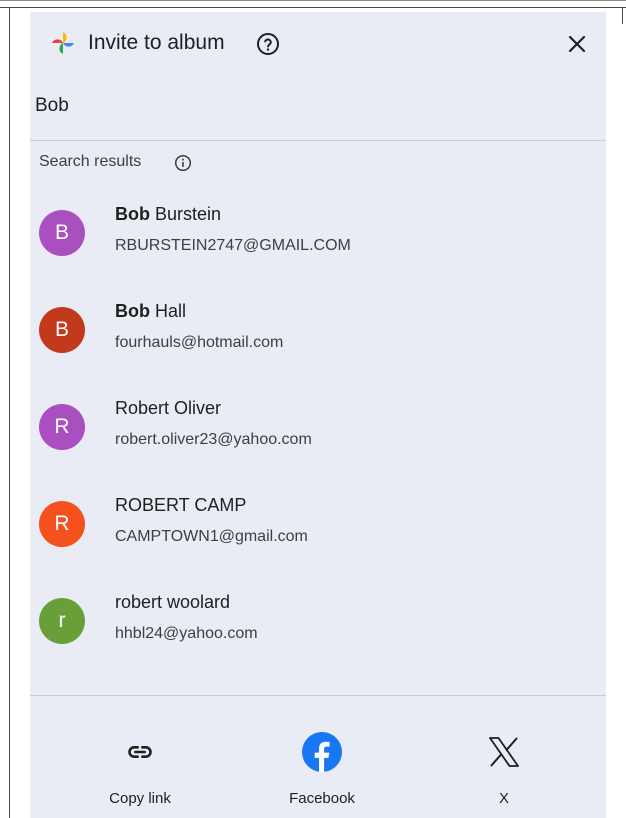 Image resolution: width=626 pixels, height=818 pixels. I want to click on facebook-share-button: Facebook, so click(322, 769).